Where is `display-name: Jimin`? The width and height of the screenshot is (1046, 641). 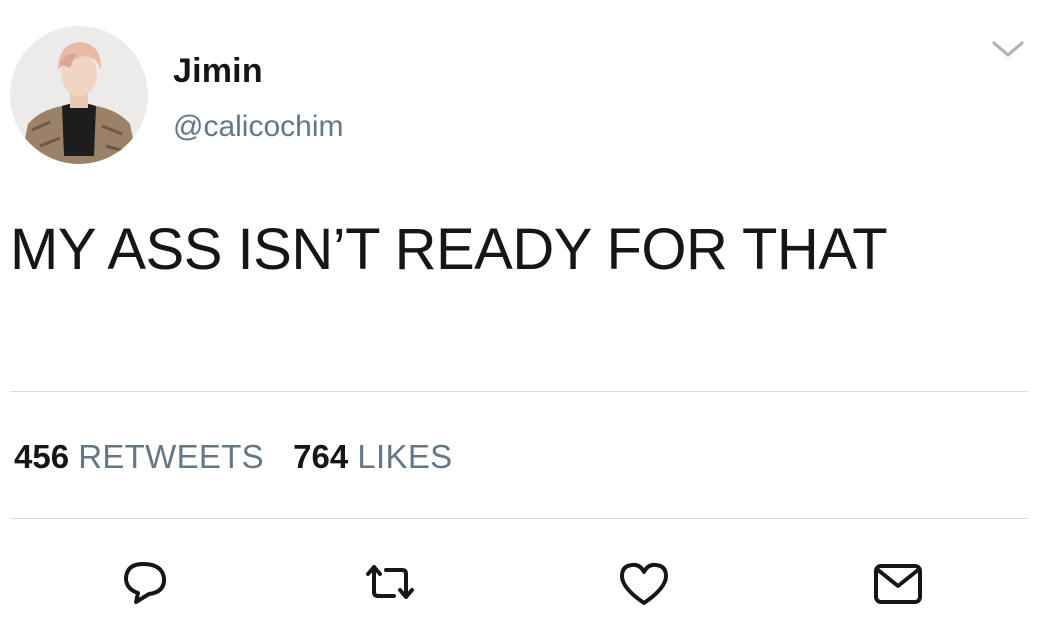
display-name: Jimin is located at coordinates (218, 71).